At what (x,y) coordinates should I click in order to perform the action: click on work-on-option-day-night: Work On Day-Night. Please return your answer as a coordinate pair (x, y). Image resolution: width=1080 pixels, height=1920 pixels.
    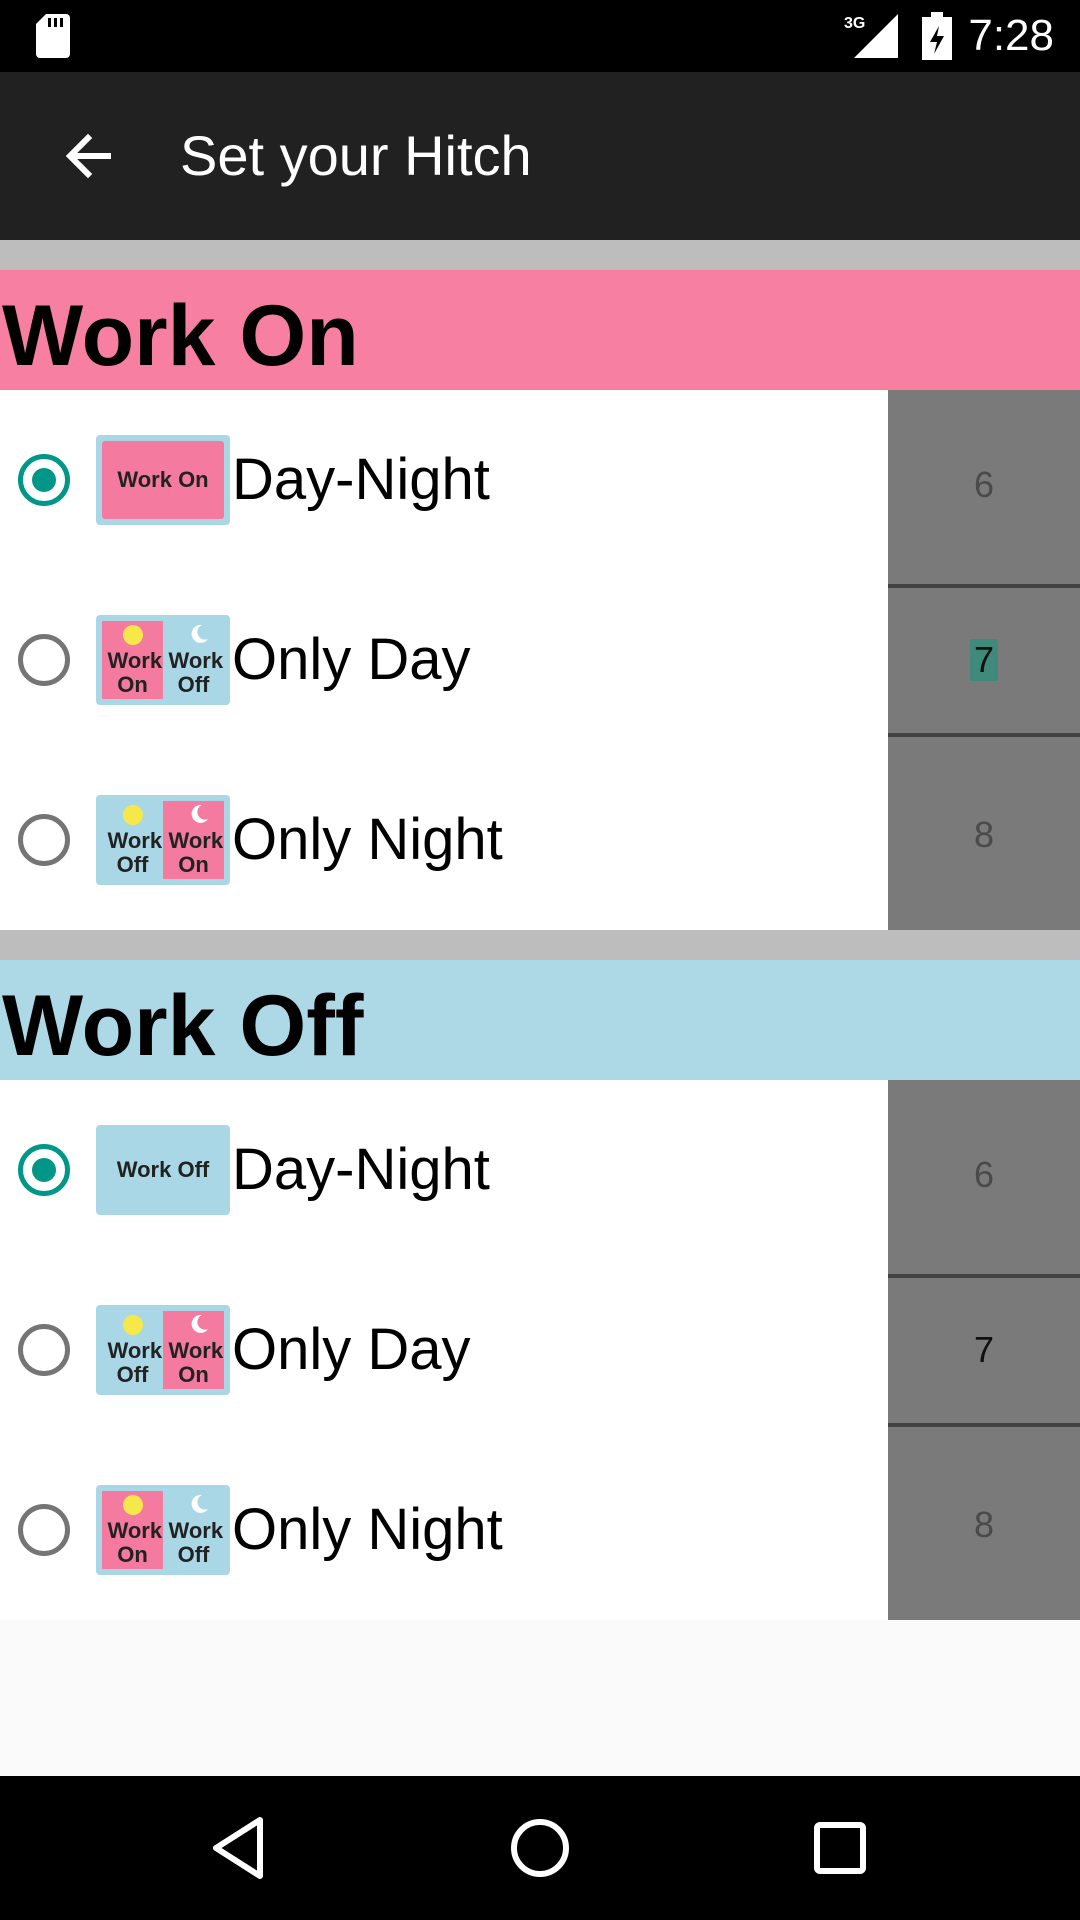
    Looking at the image, I should click on (444, 480).